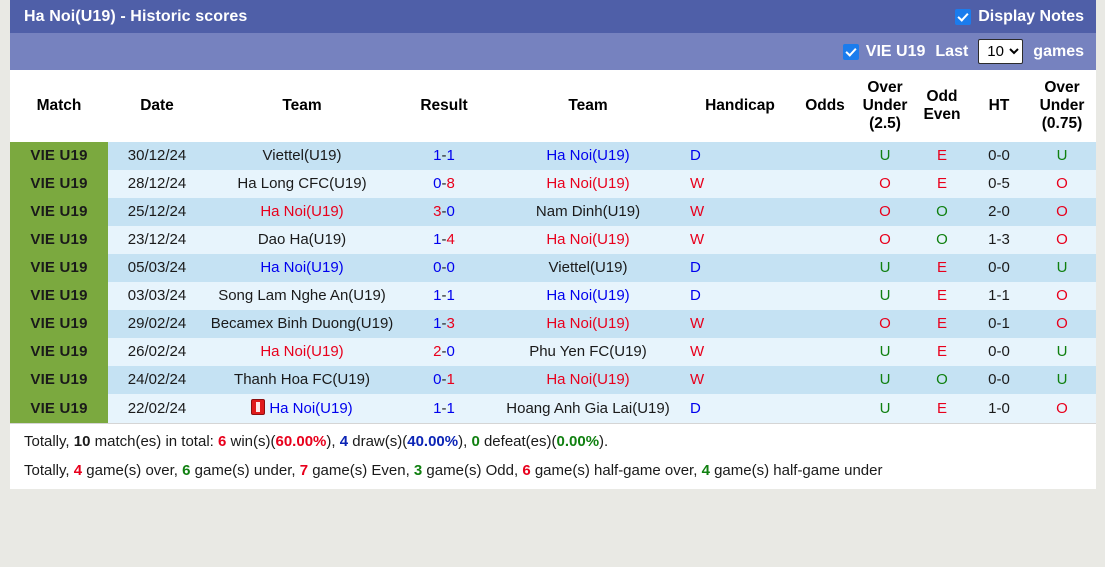 Image resolution: width=1105 pixels, height=567 pixels. I want to click on league-filter-label: VIE U19, so click(895, 51).